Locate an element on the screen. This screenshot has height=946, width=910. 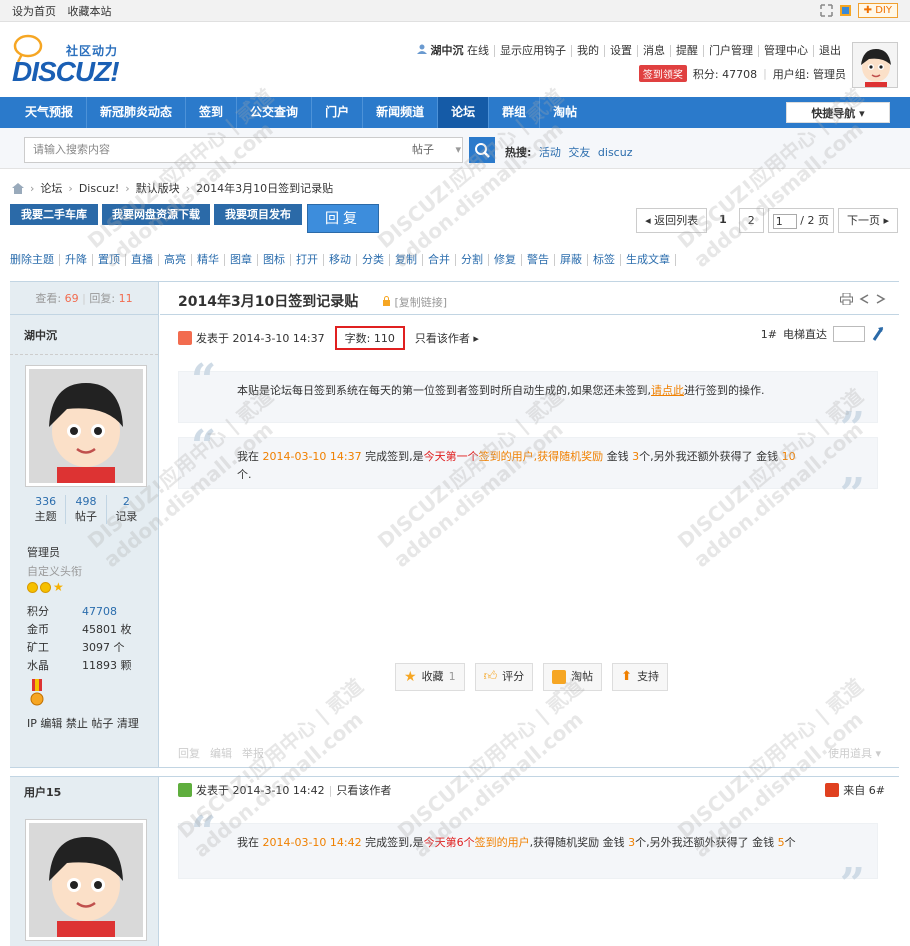
user-link-messages: 消息 is located at coordinates (653, 50).